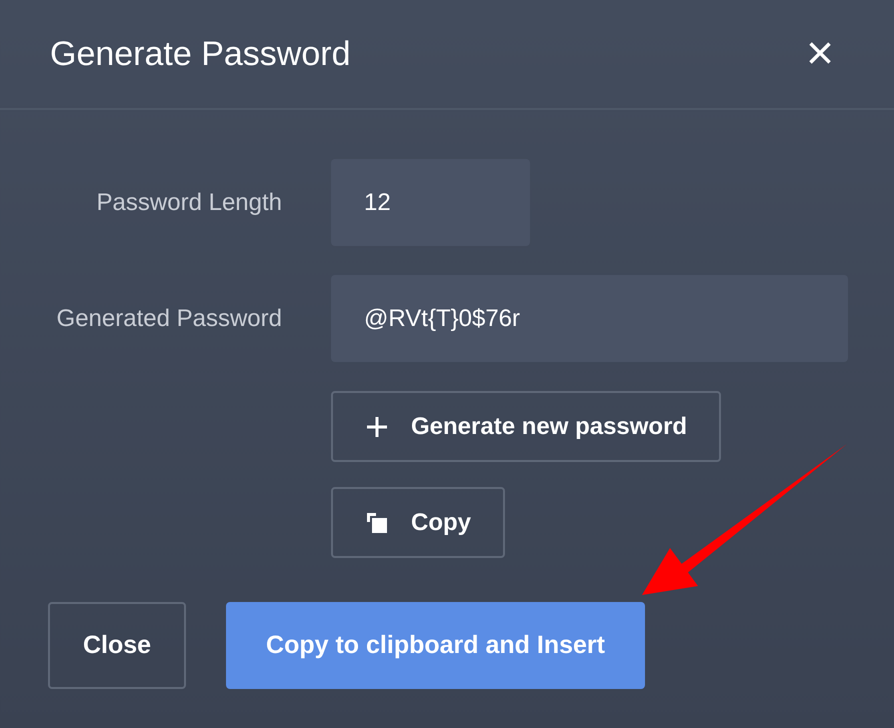 The image size is (894, 728). I want to click on field-label: Generated Password, so click(169, 319).